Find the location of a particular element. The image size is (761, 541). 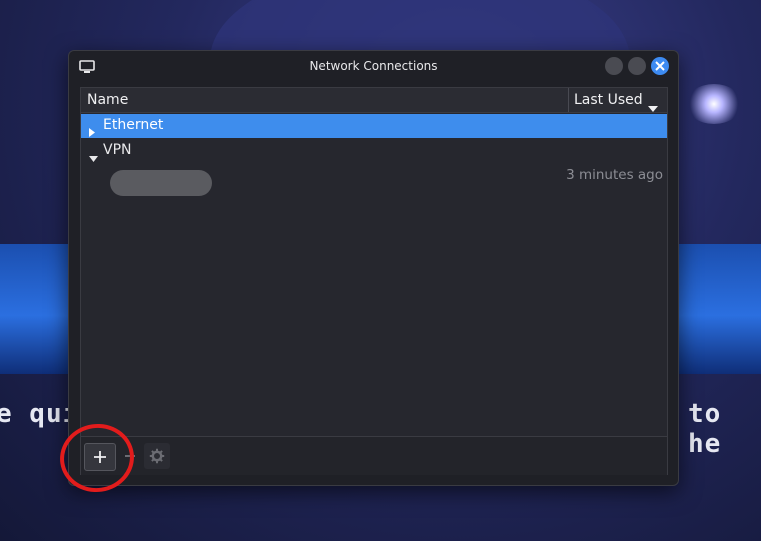

window-title: Network Connections is located at coordinates (373, 66).